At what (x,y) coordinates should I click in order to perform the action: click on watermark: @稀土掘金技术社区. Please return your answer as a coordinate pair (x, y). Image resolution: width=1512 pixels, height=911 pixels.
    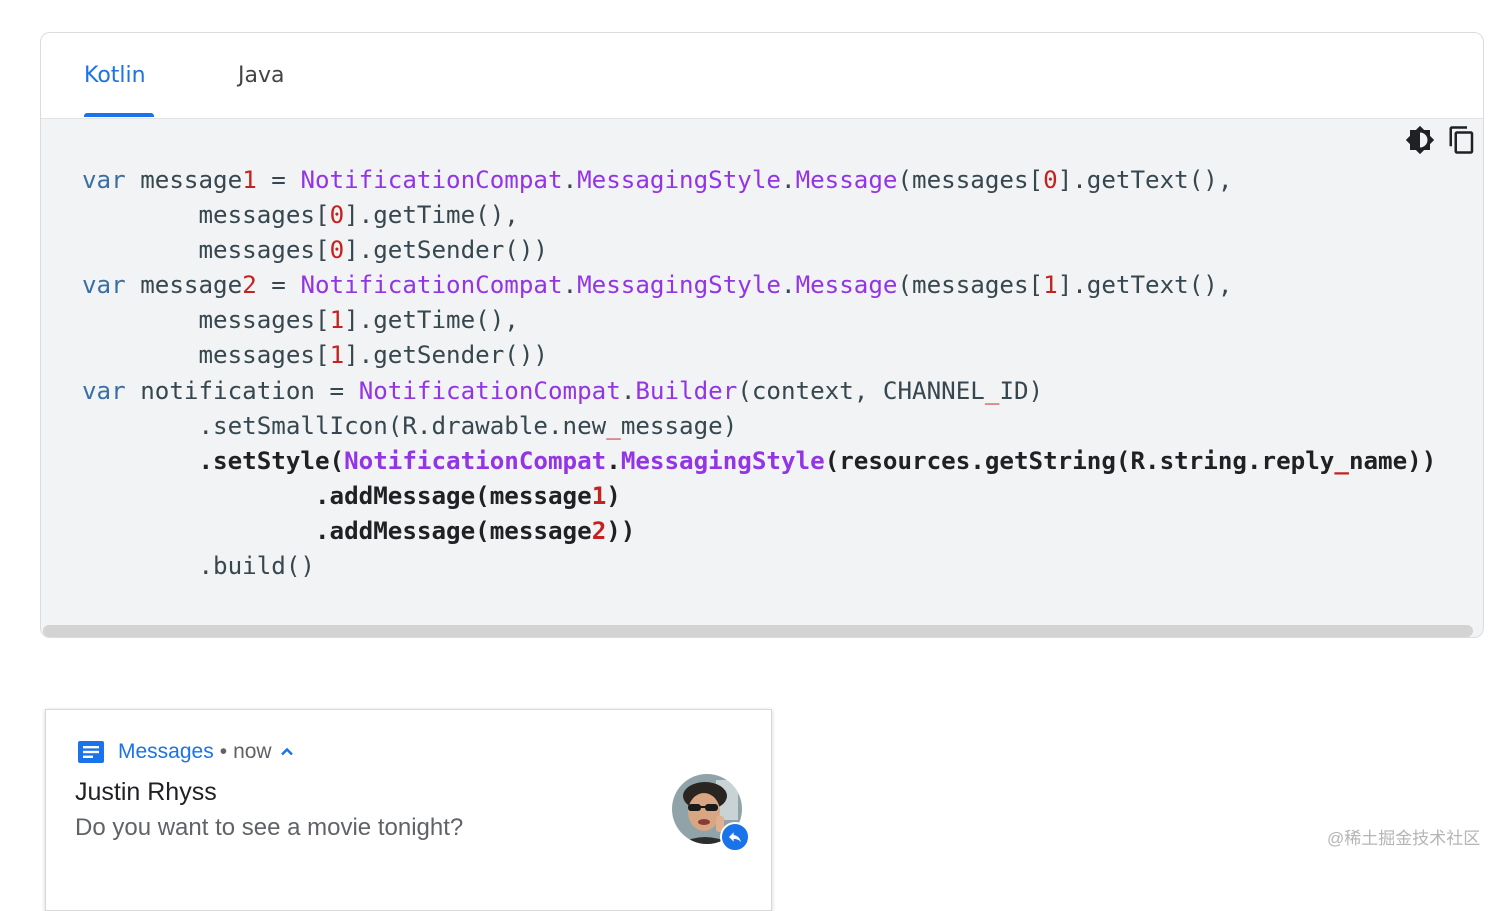
    Looking at the image, I should click on (1404, 838).